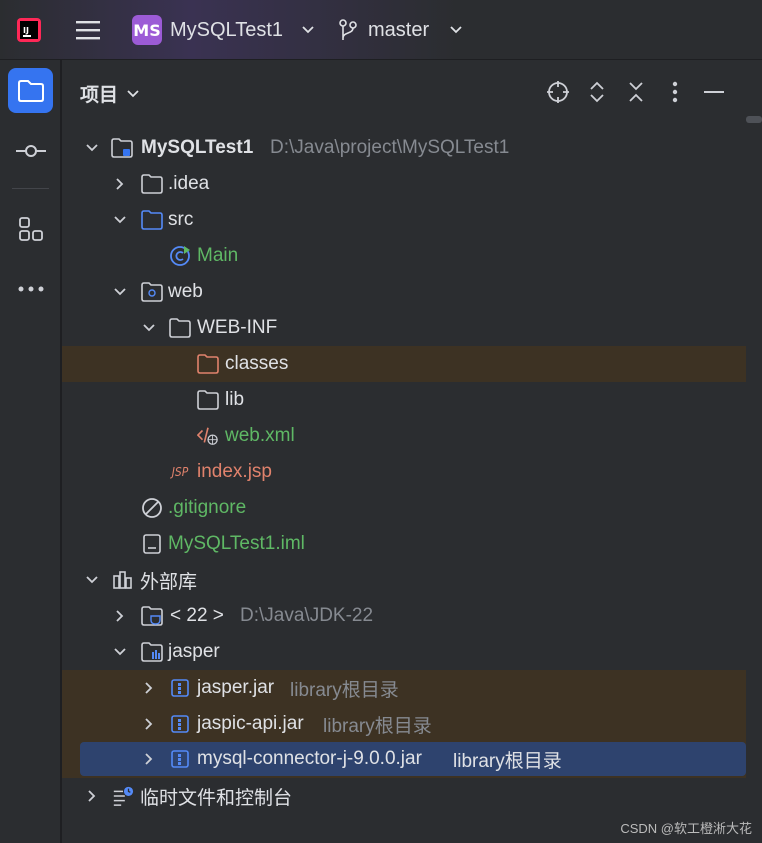 This screenshot has height=843, width=762. What do you see at coordinates (123, 580) in the screenshot?
I see `library-icon` at bounding box center [123, 580].